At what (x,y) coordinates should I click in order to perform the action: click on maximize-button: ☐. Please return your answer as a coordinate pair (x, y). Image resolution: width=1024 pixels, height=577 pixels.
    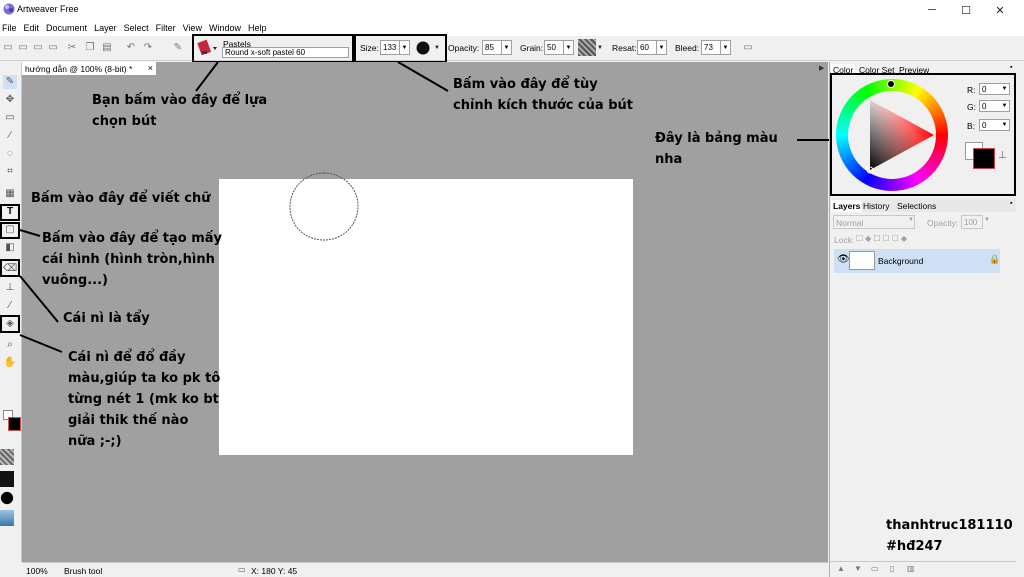
    Looking at the image, I should click on (966, 10).